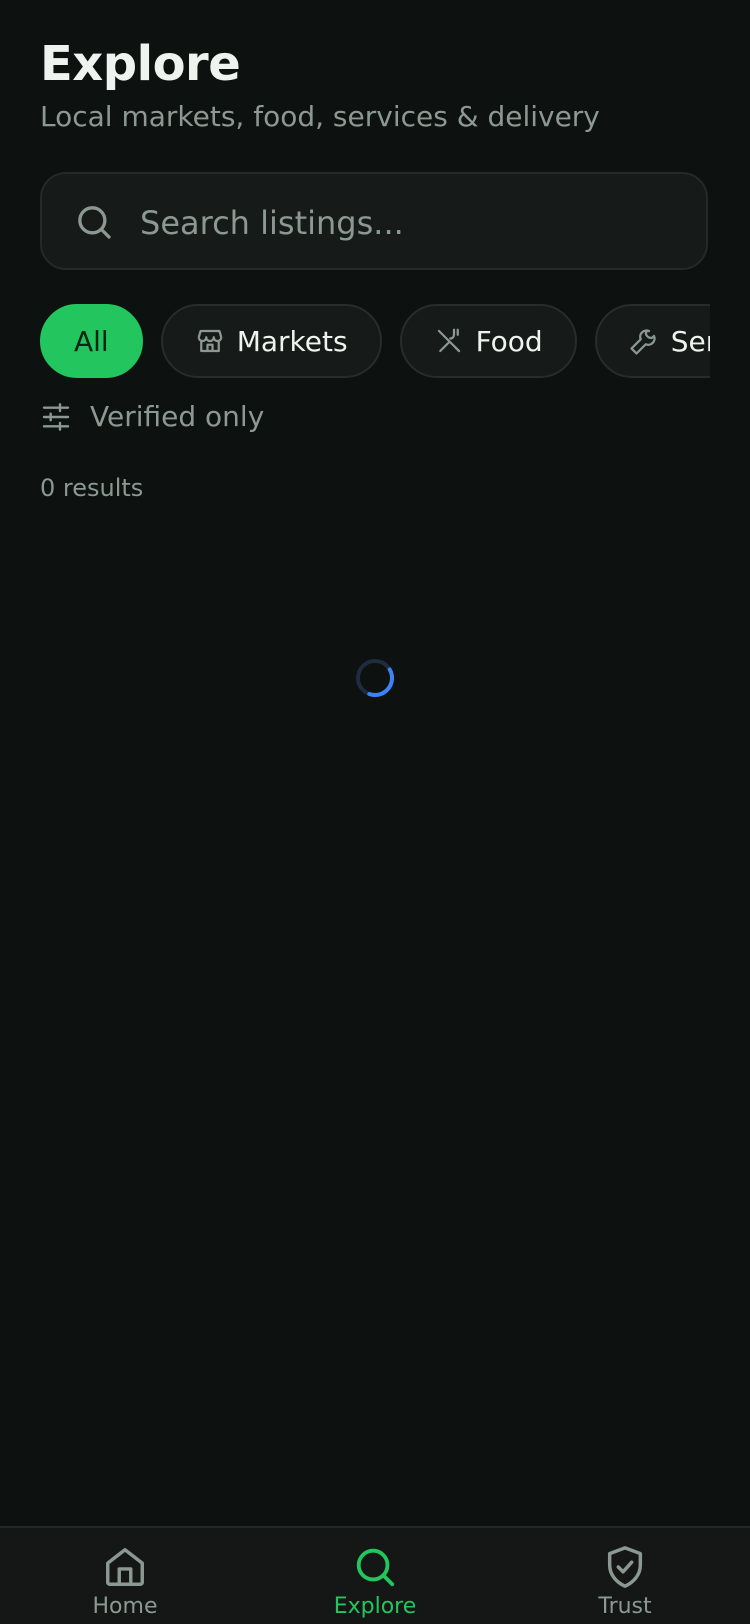 The height and width of the screenshot is (1624, 750). I want to click on chip-markets: Markets, so click(271, 341).